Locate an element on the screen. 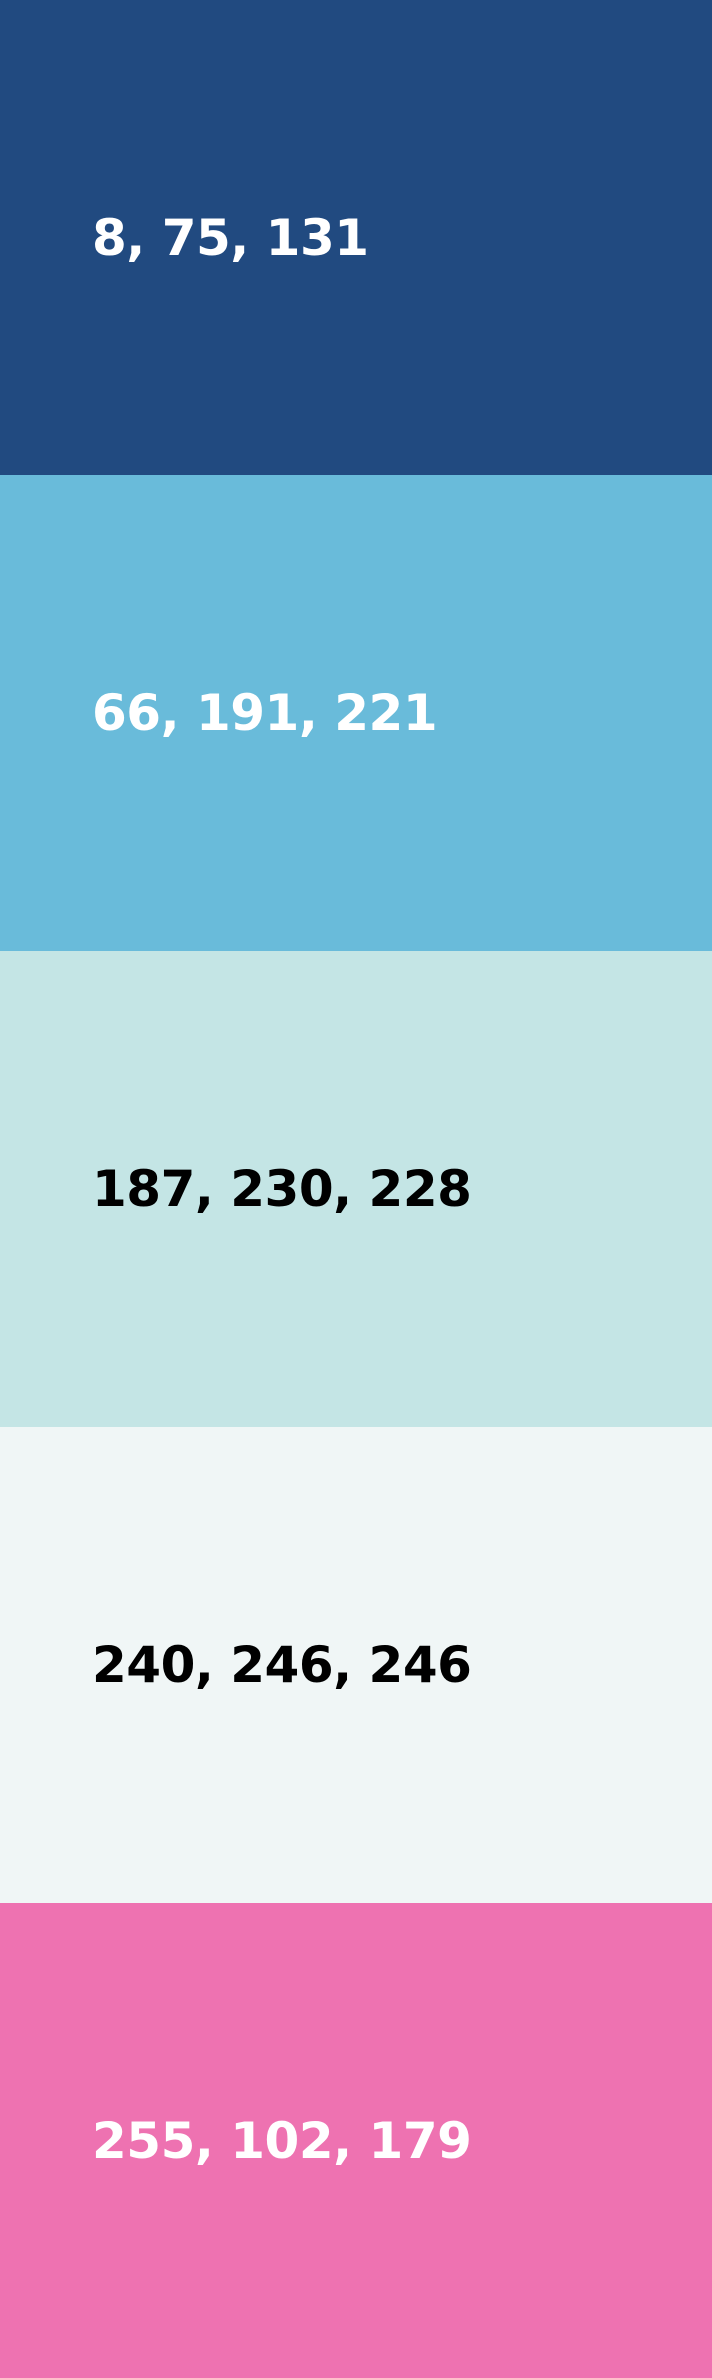  swatch-rgb-label: 8, 75, 131 is located at coordinates (230, 237).